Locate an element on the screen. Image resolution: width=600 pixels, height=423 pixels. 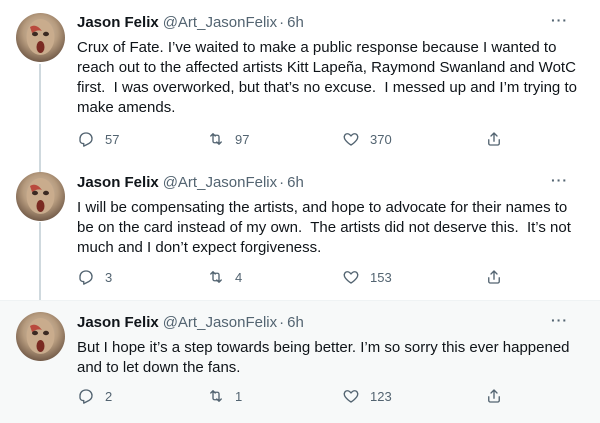
reply-count: 57 is located at coordinates (112, 139).